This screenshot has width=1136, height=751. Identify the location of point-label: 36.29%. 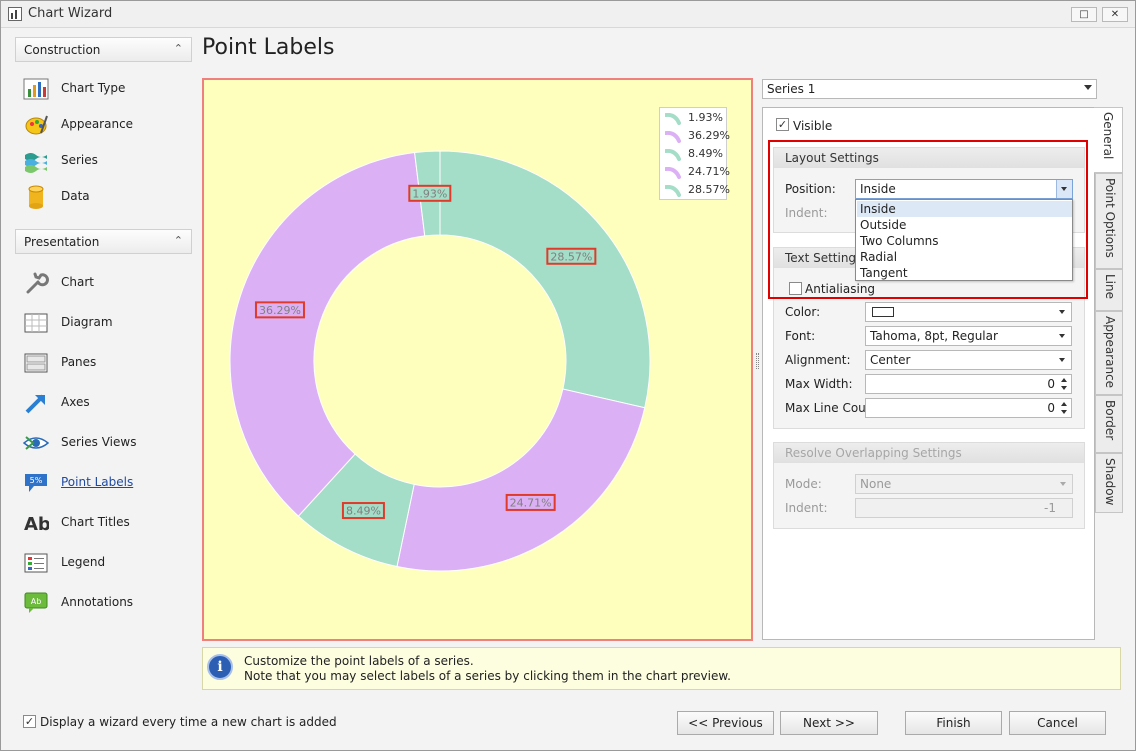
(279, 310).